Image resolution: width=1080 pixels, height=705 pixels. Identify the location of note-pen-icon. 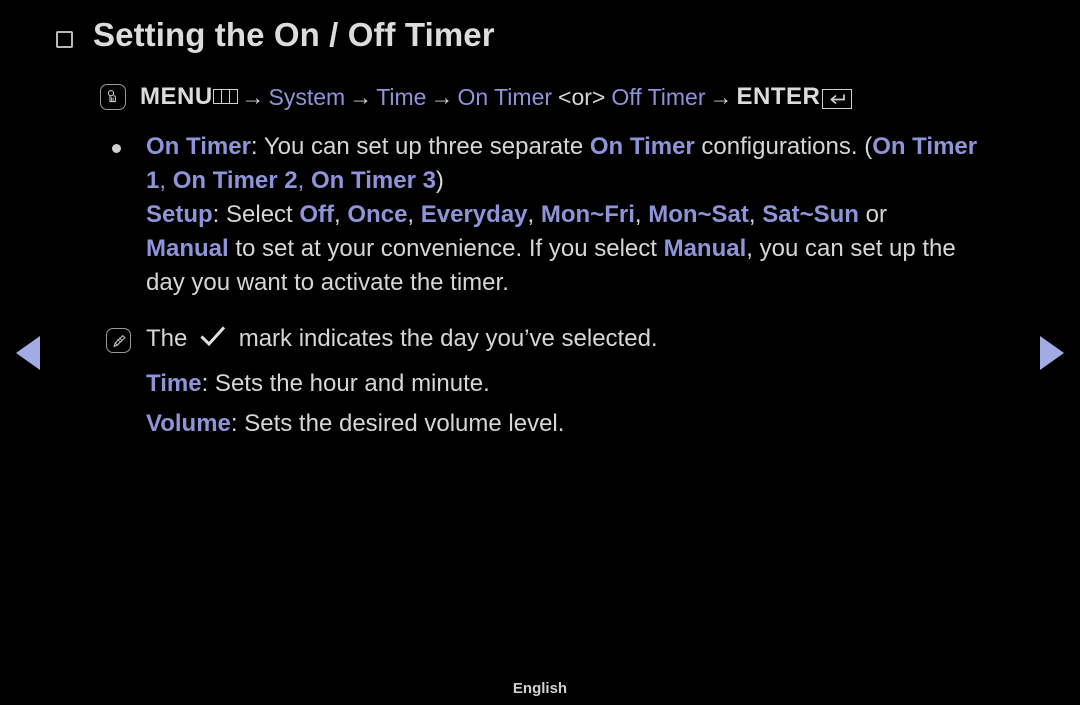
(118, 340).